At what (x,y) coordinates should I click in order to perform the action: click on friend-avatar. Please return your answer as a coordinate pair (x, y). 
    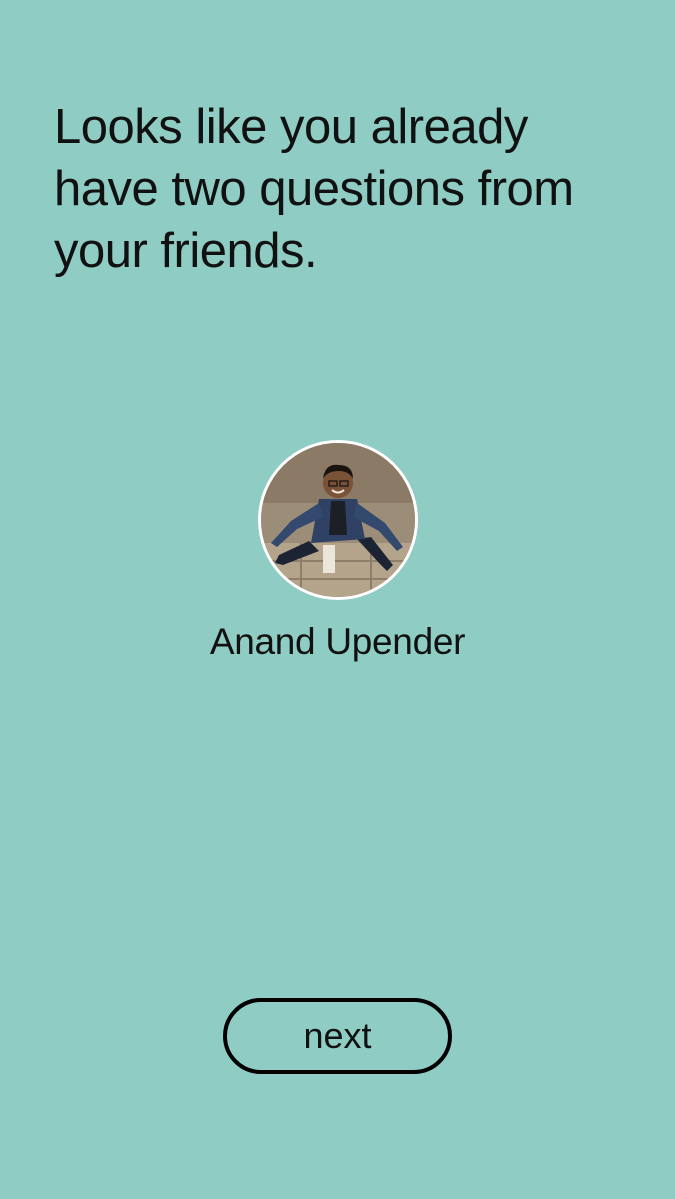
    Looking at the image, I should click on (337, 520).